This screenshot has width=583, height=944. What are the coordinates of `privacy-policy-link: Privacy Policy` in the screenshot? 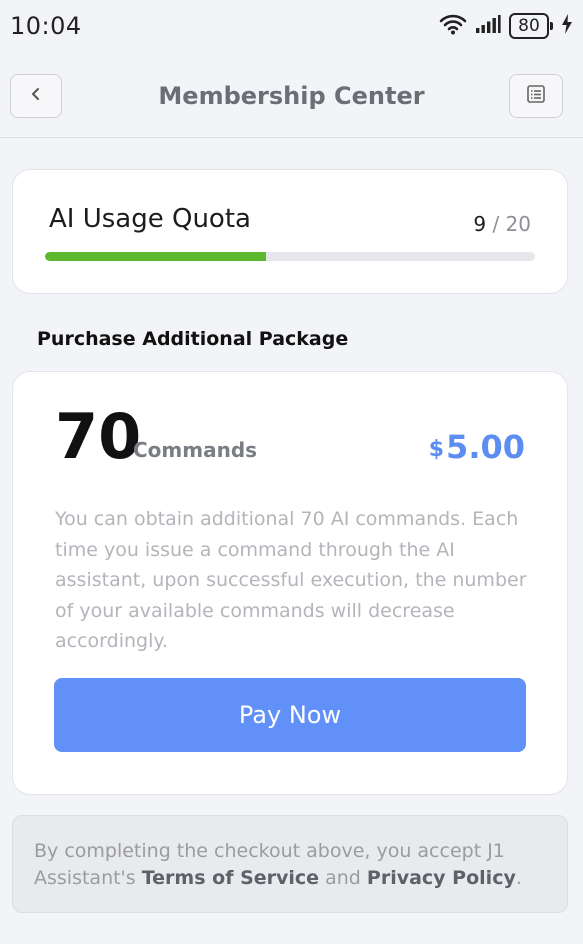 It's located at (441, 878).